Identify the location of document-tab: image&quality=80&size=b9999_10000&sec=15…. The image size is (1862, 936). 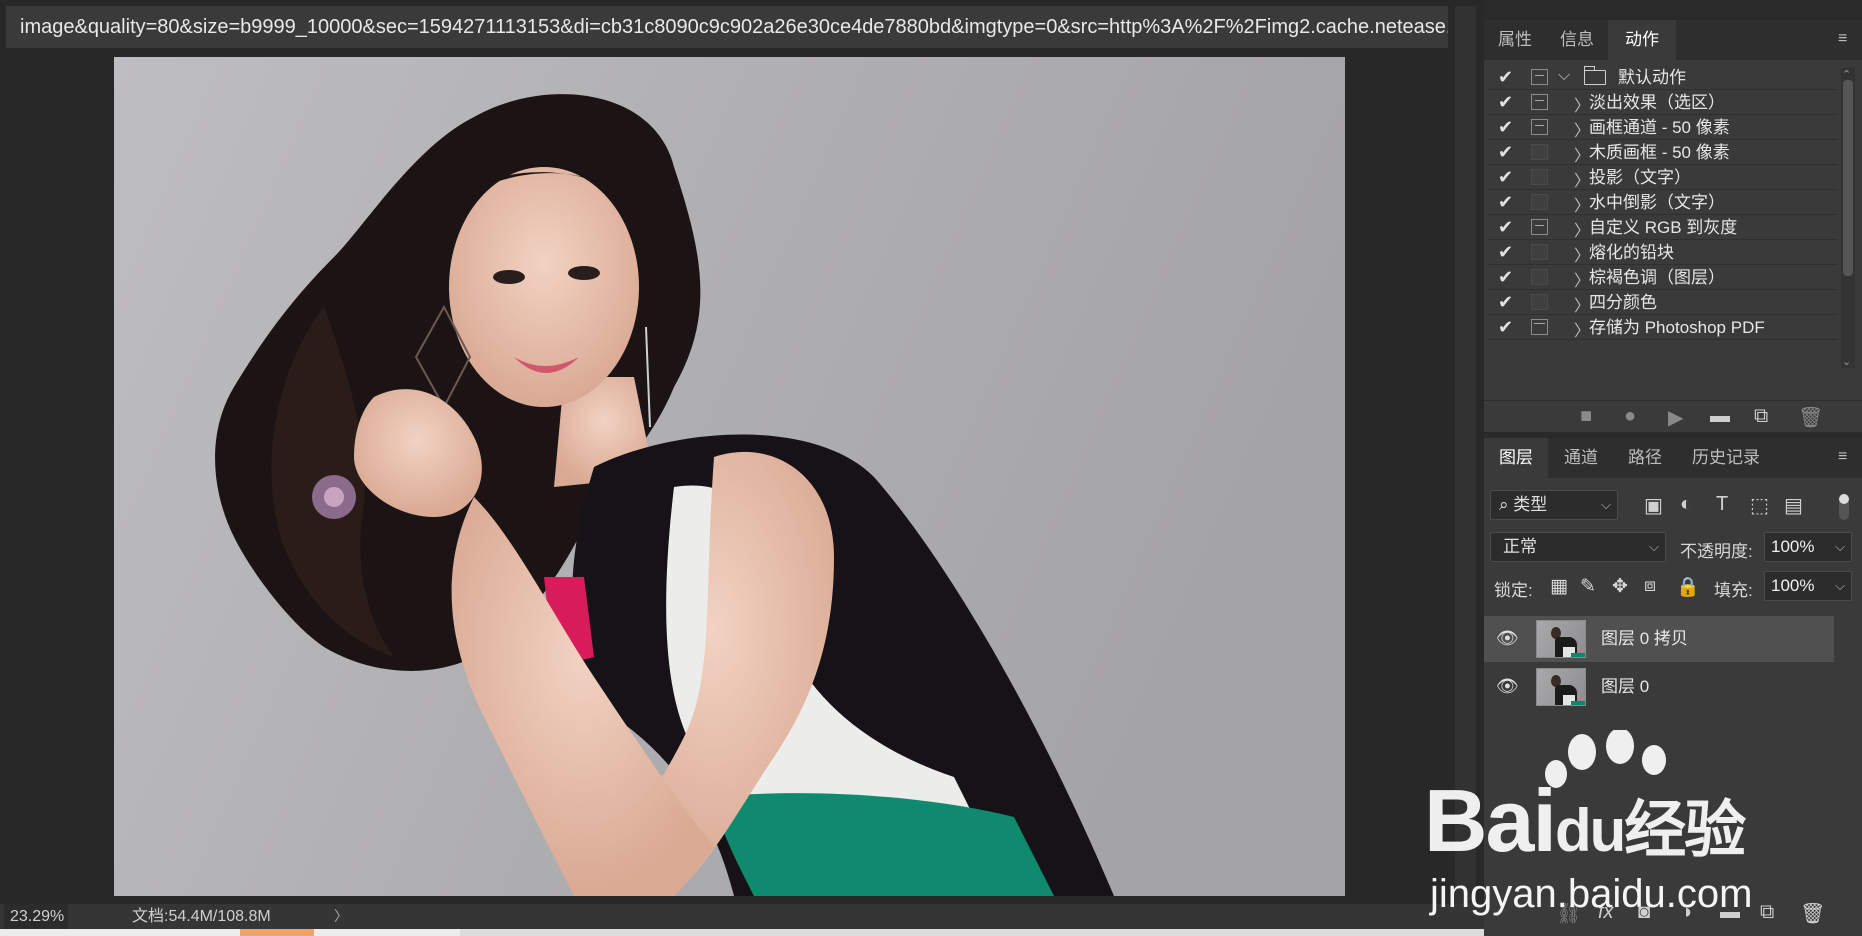
(727, 27).